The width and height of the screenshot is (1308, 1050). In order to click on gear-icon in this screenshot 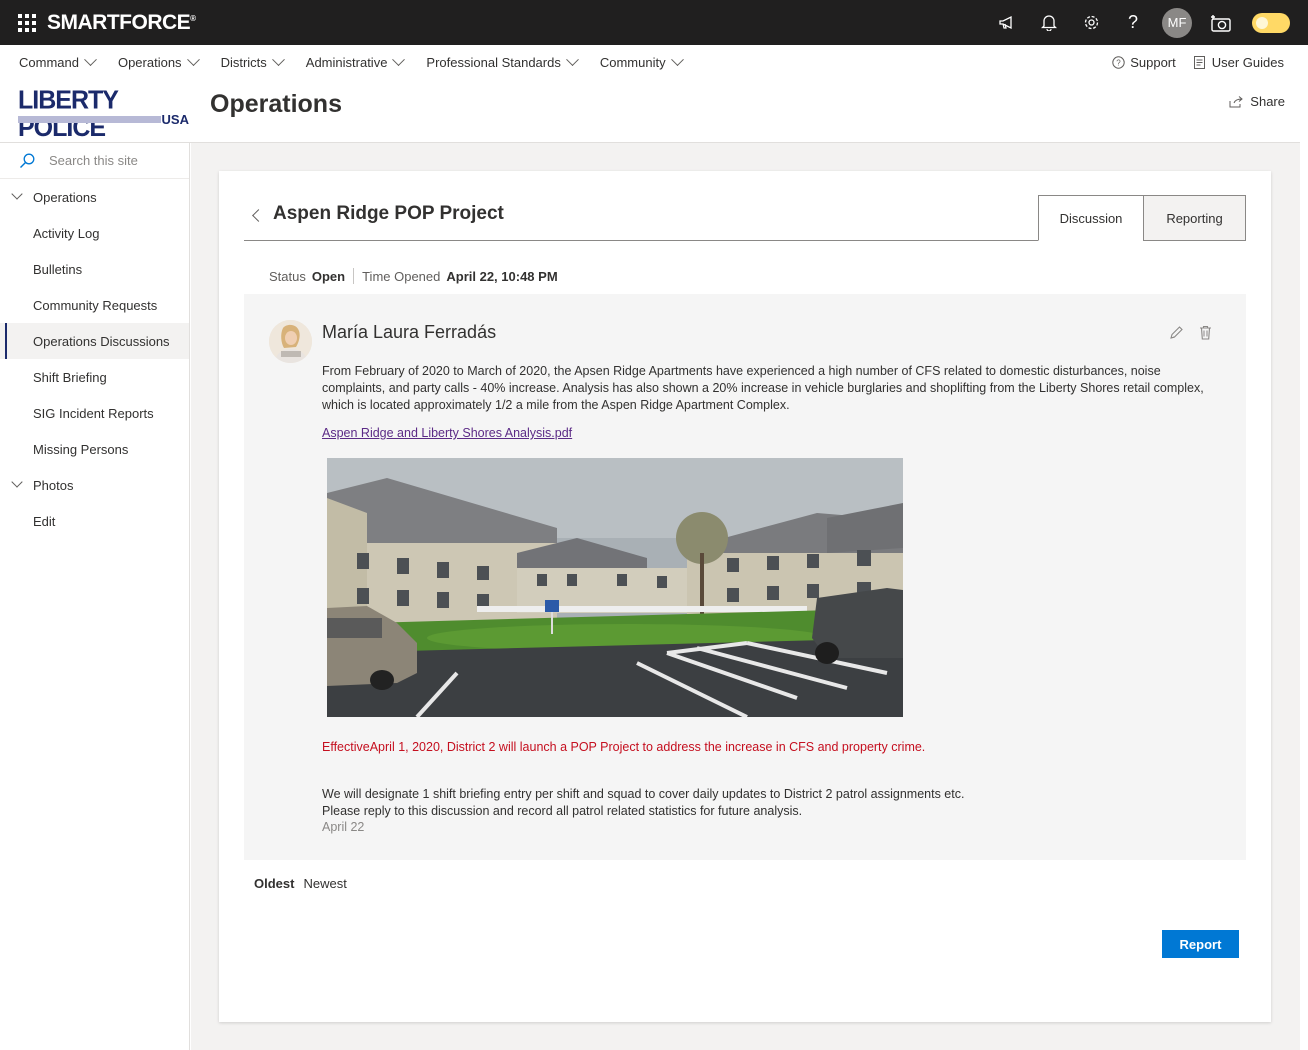, I will do `click(1091, 22)`.